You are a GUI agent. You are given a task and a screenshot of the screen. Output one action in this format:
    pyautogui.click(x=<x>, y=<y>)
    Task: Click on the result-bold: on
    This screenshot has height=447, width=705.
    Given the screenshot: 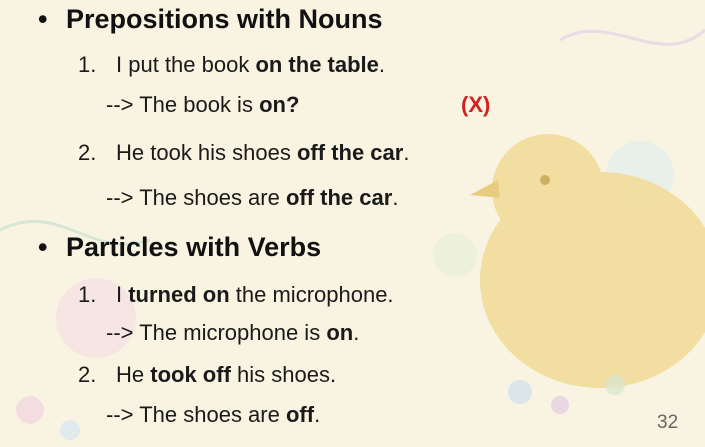 What is the action you would take?
    pyautogui.click(x=340, y=332)
    